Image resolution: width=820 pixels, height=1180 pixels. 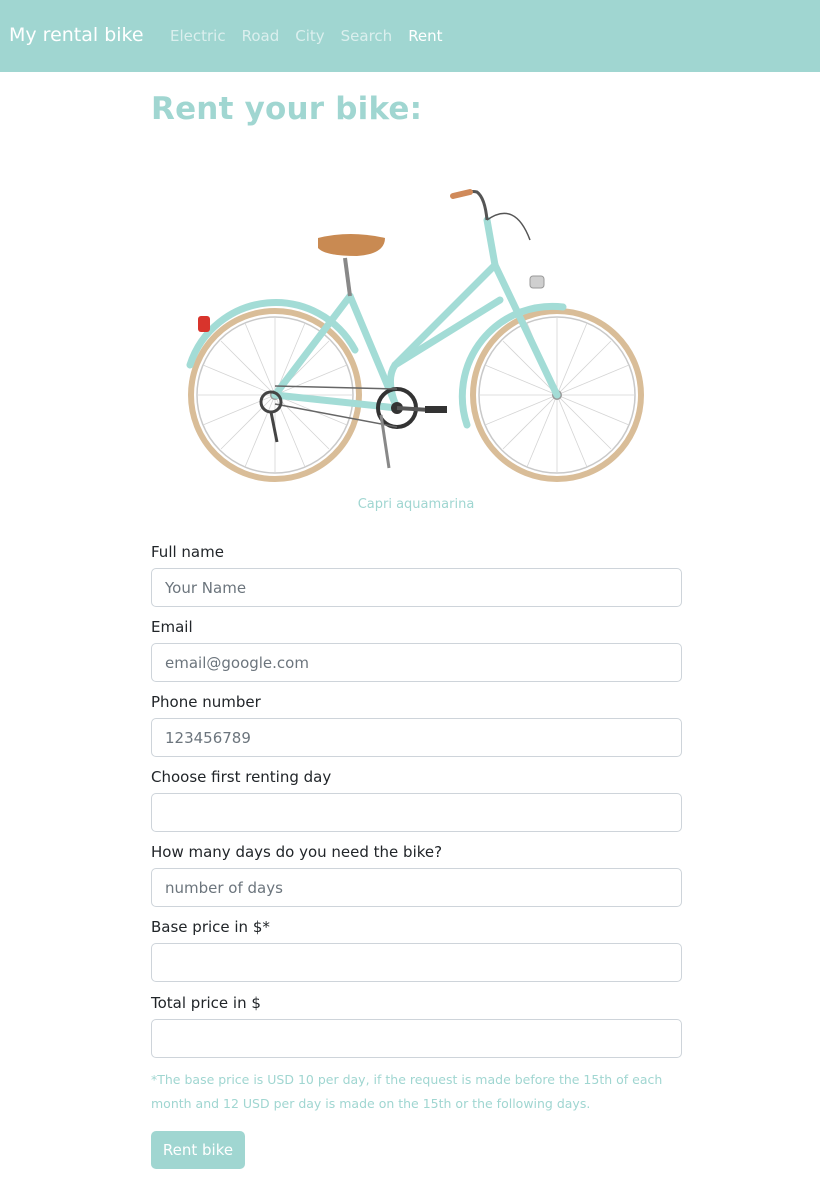 I want to click on email-label: Email, so click(x=172, y=627).